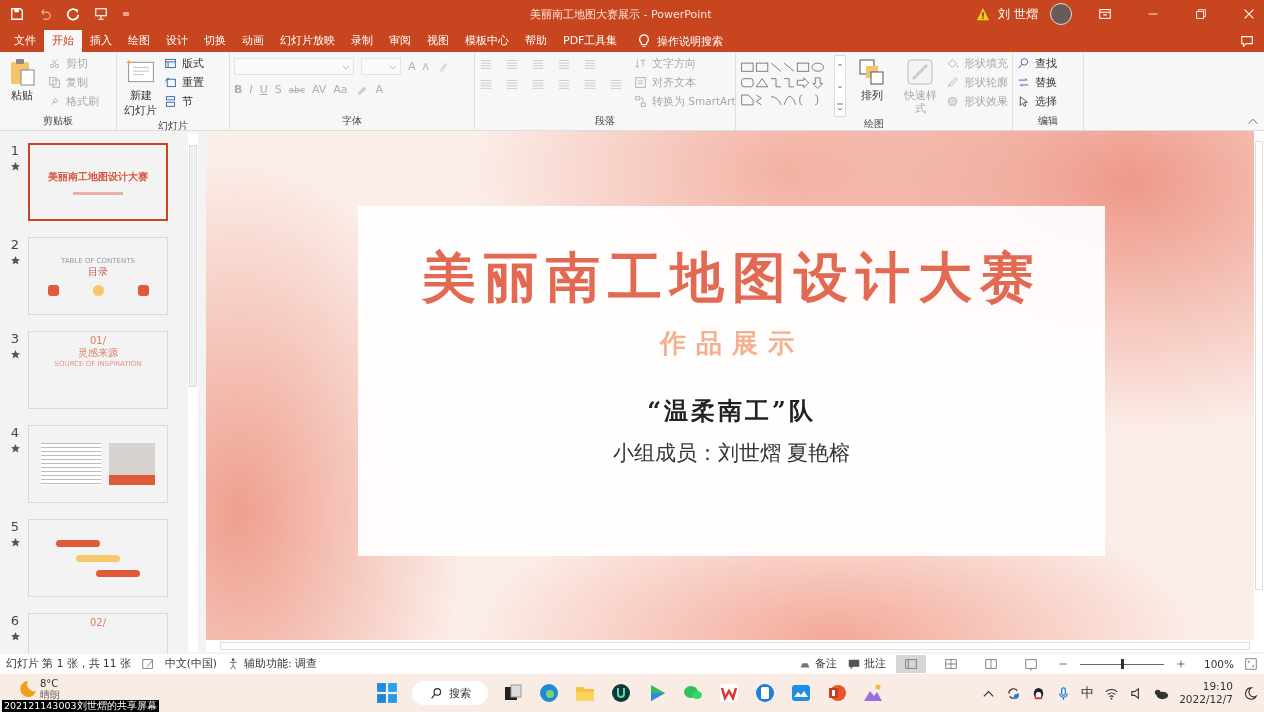 This screenshot has height=712, width=1264. I want to click on presenter-icon, so click(101, 14).